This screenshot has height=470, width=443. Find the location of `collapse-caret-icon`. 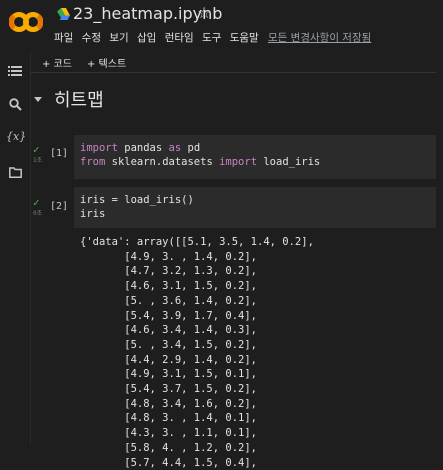

collapse-caret-icon is located at coordinates (38, 99).